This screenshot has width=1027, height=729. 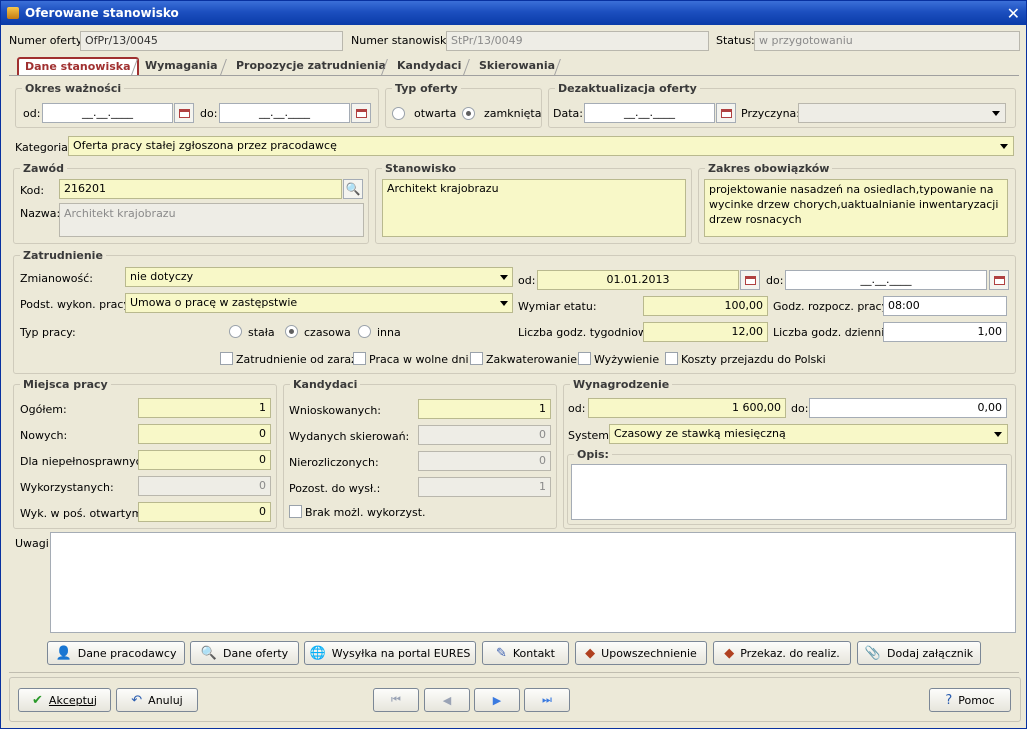 I want to click on last-record-button: ⏭, so click(x=547, y=700).